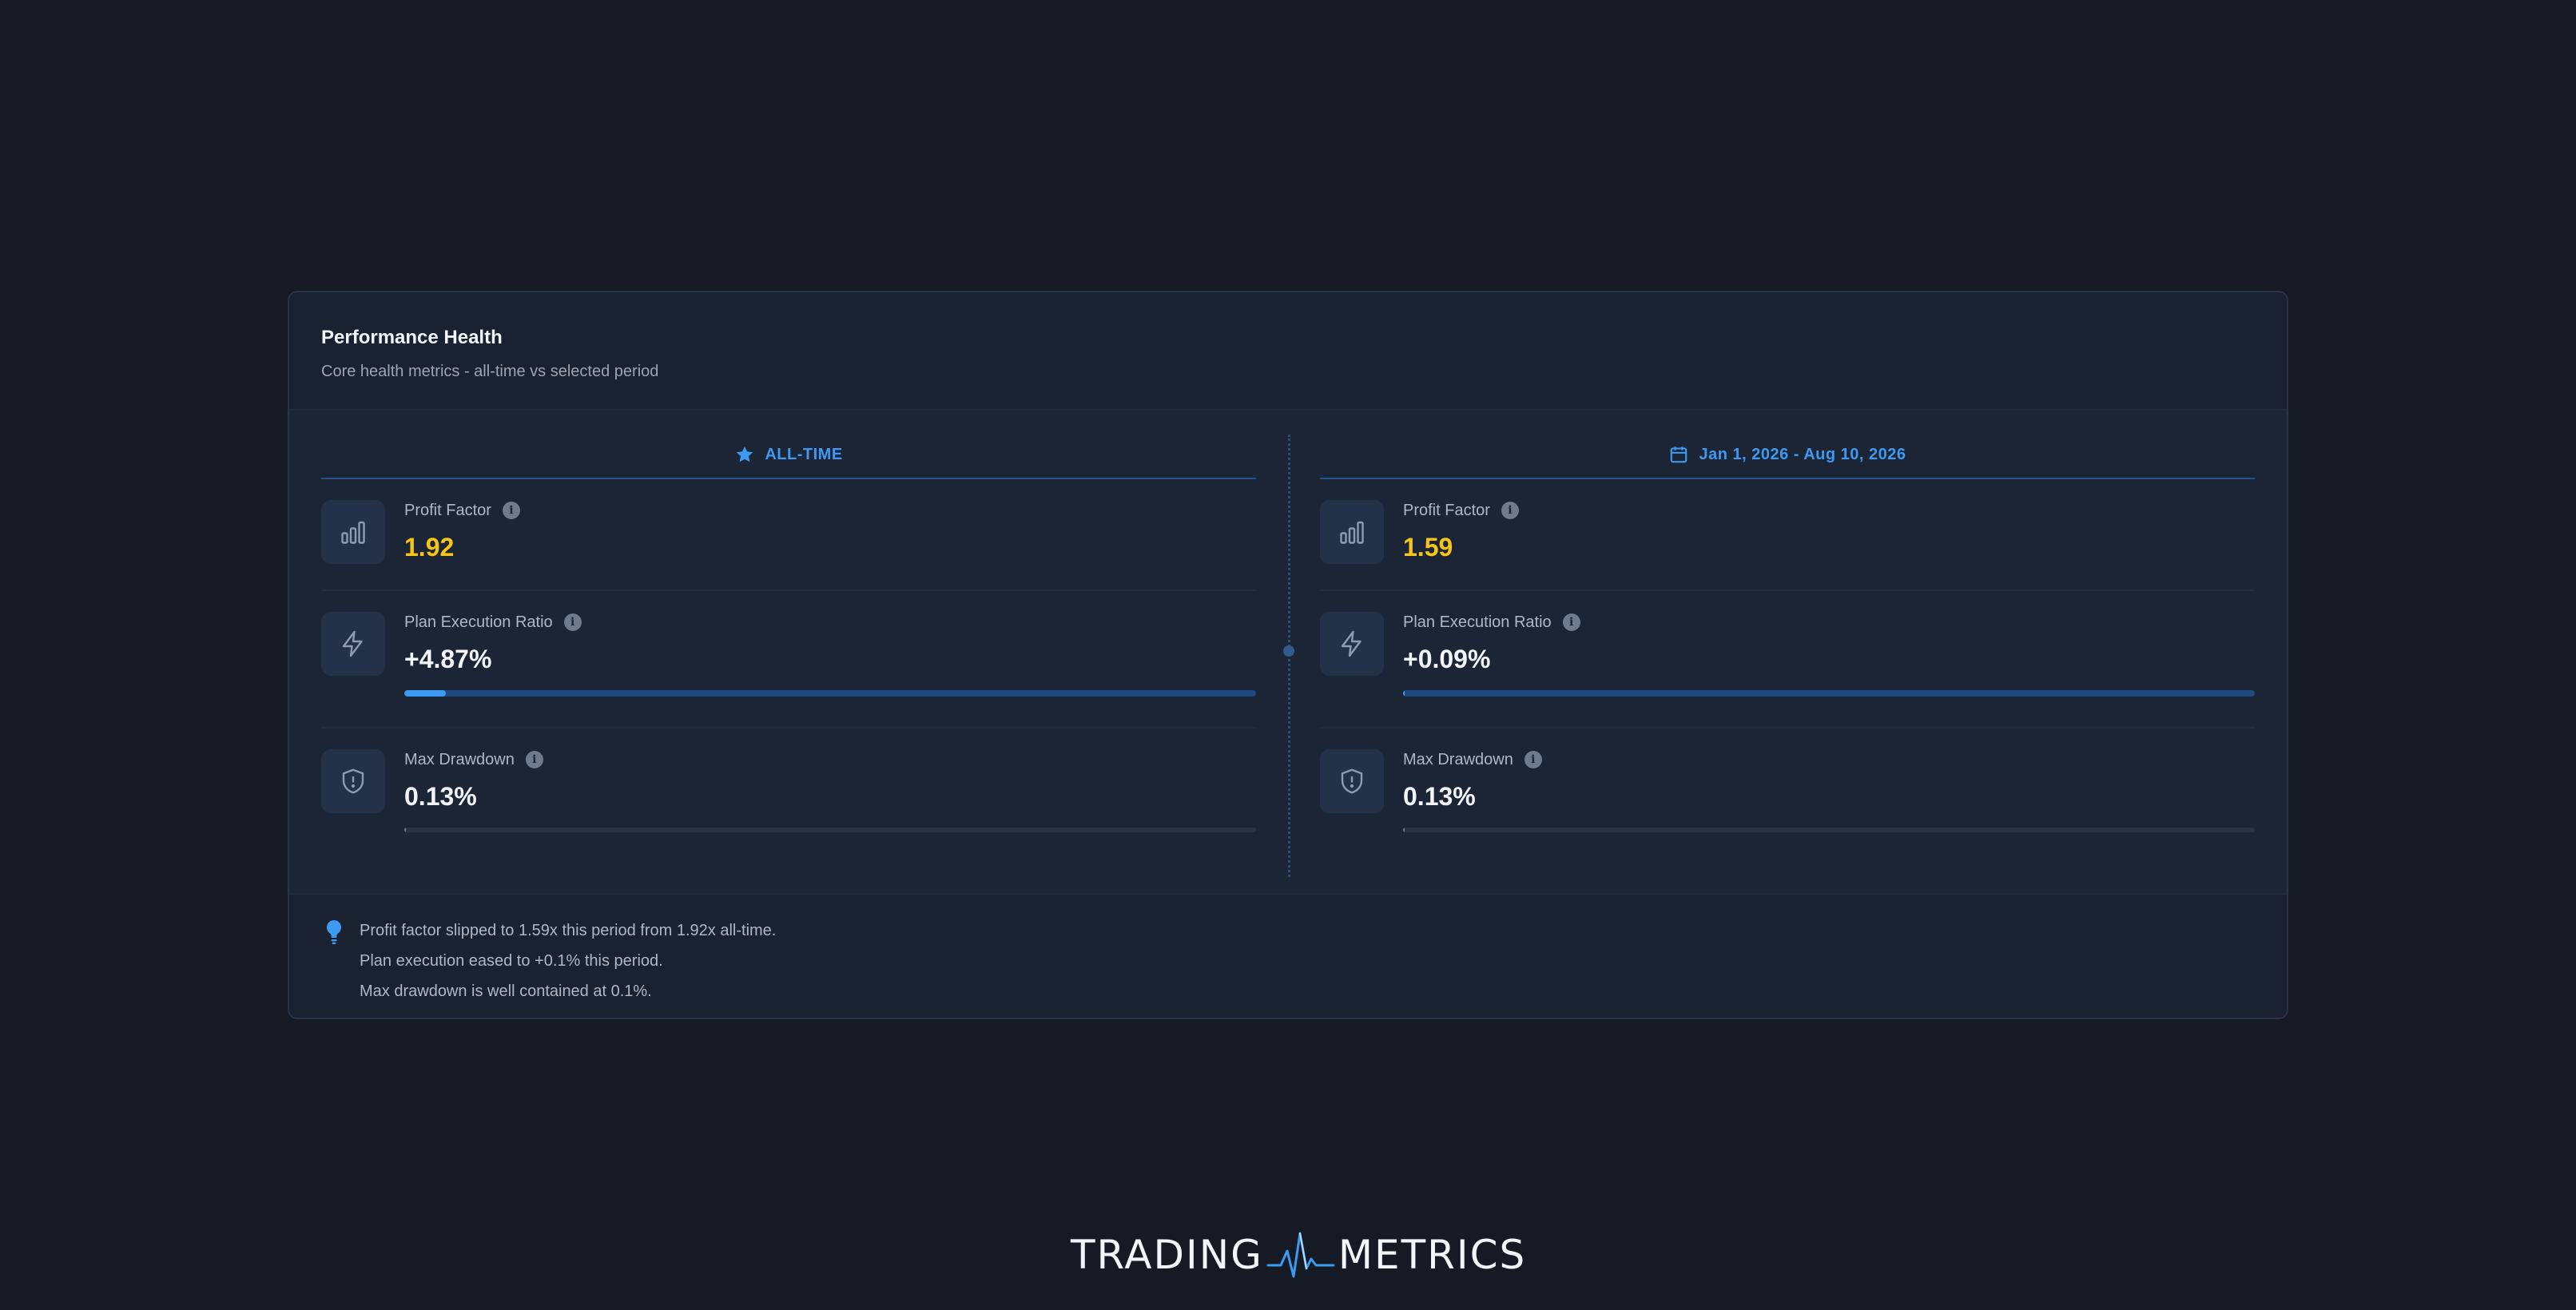 The image size is (2576, 1310). Describe the element at coordinates (788, 659) in the screenshot. I see `metric-plan-execution-ratio: Plan Execution Ratio i +4.87%` at that location.